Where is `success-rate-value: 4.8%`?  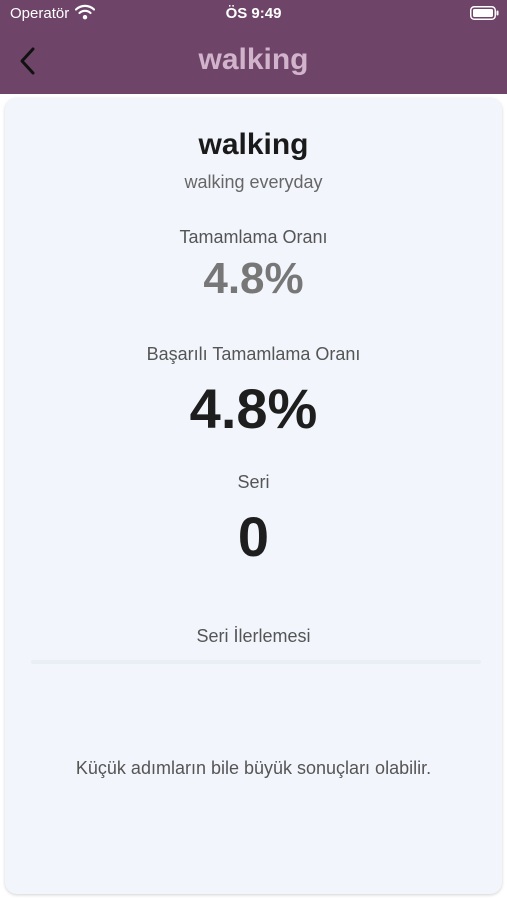
success-rate-value: 4.8% is located at coordinates (253, 408).